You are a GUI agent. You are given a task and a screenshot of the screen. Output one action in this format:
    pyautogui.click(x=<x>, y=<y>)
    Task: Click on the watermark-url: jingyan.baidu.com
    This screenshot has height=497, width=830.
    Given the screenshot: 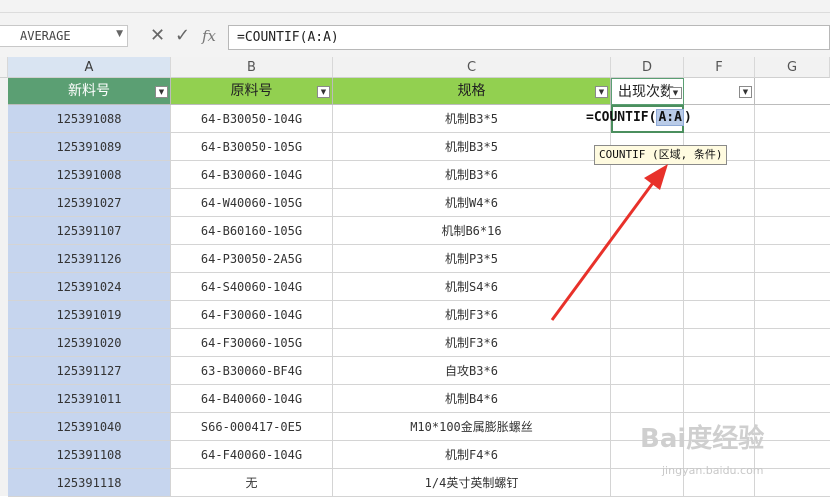 What is the action you would take?
    pyautogui.click(x=713, y=470)
    